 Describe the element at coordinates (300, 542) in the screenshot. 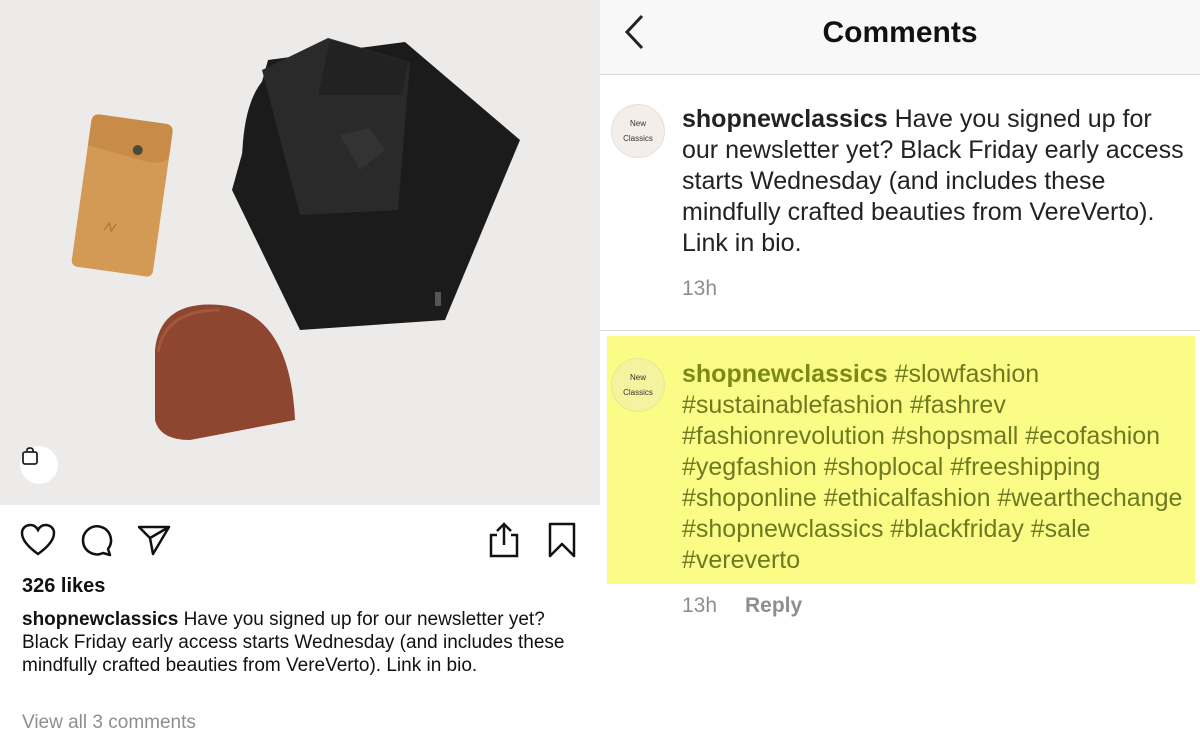

I see `post-actions-bar` at that location.